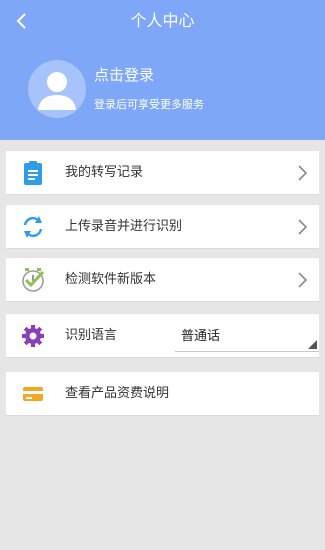 Image resolution: width=325 pixels, height=550 pixels. I want to click on menu-item-pricing: 查看产品资费说明, so click(162, 394).